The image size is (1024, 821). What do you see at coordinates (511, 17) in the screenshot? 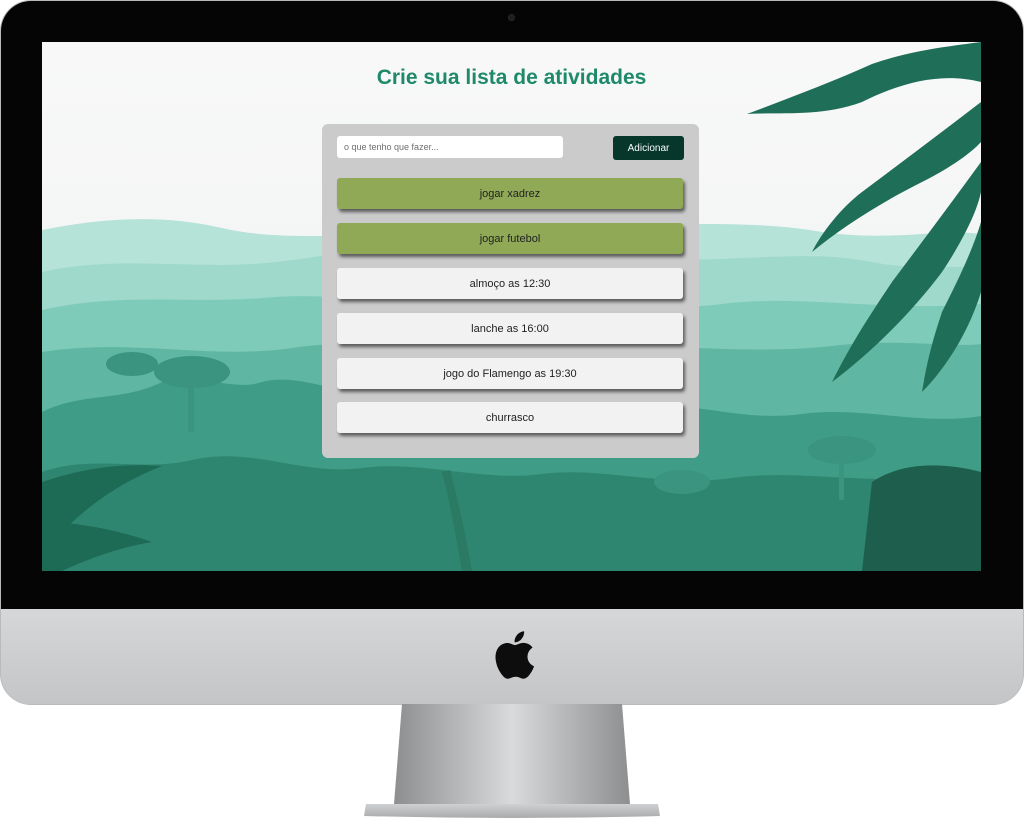
I see `camera-icon` at bounding box center [511, 17].